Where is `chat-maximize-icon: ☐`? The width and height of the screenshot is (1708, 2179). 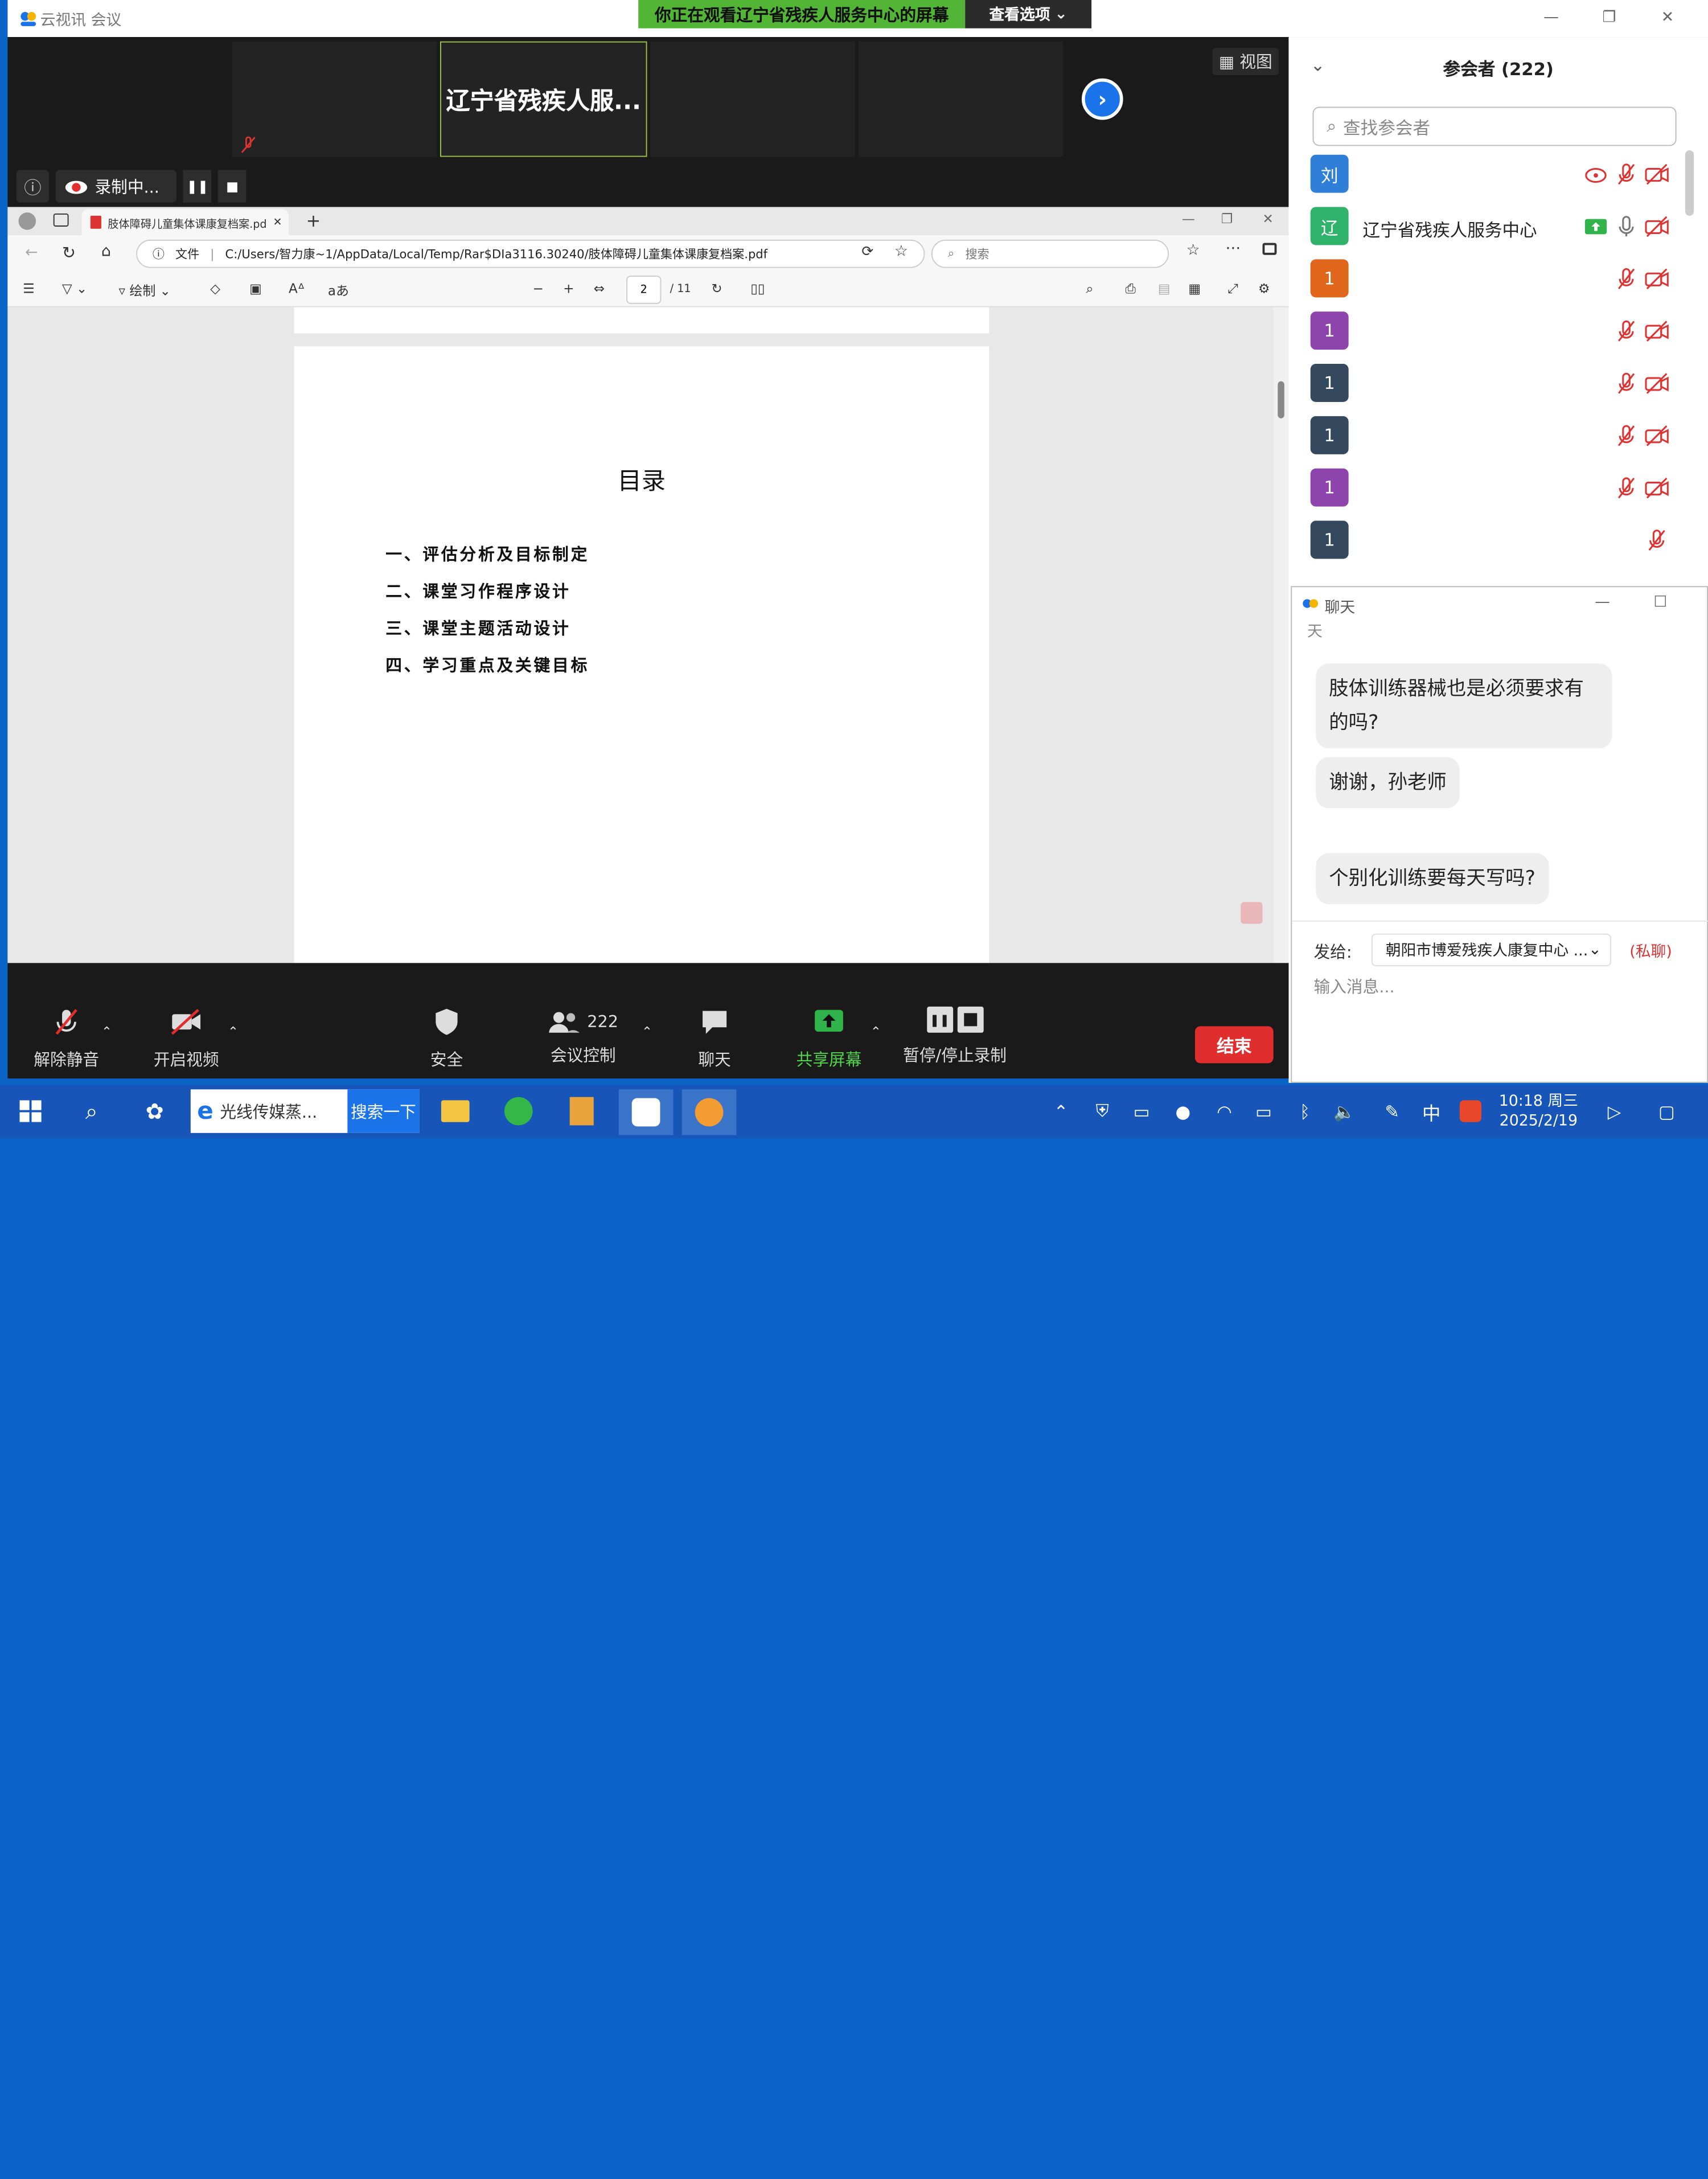
chat-maximize-icon: ☐ is located at coordinates (1660, 603).